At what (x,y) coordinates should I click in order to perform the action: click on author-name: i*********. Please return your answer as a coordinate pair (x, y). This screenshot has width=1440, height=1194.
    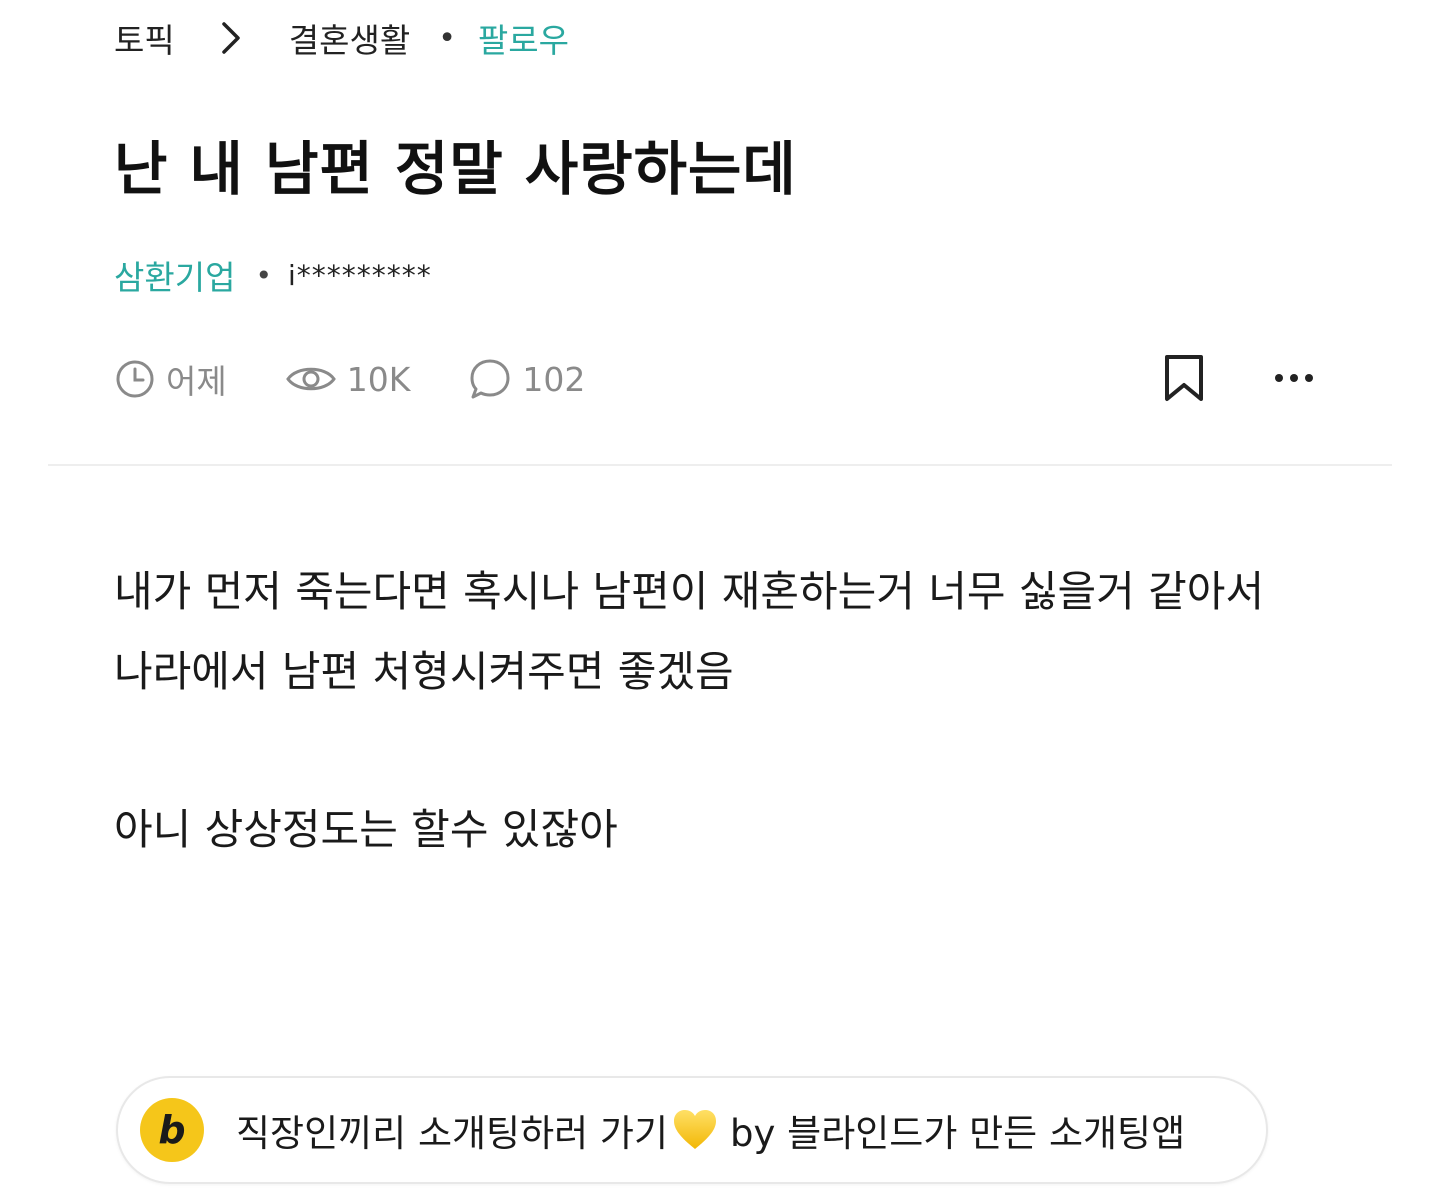
    Looking at the image, I should click on (359, 275).